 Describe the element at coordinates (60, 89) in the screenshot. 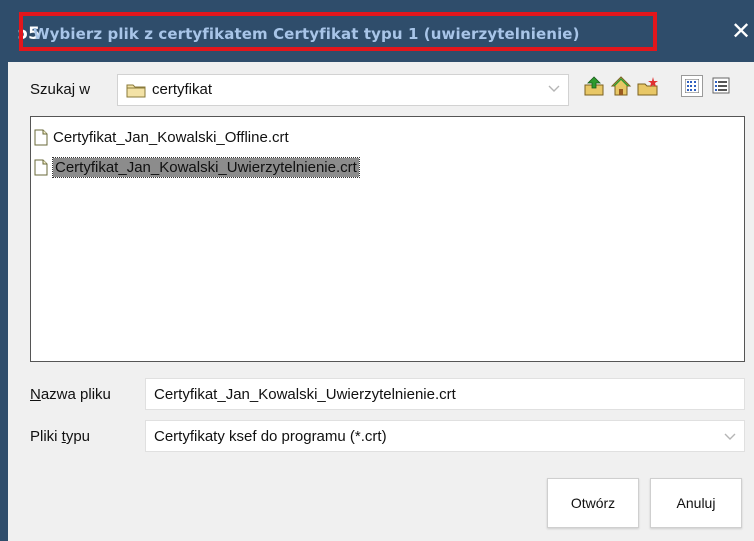

I see `look-in-label: Szukaj w` at that location.